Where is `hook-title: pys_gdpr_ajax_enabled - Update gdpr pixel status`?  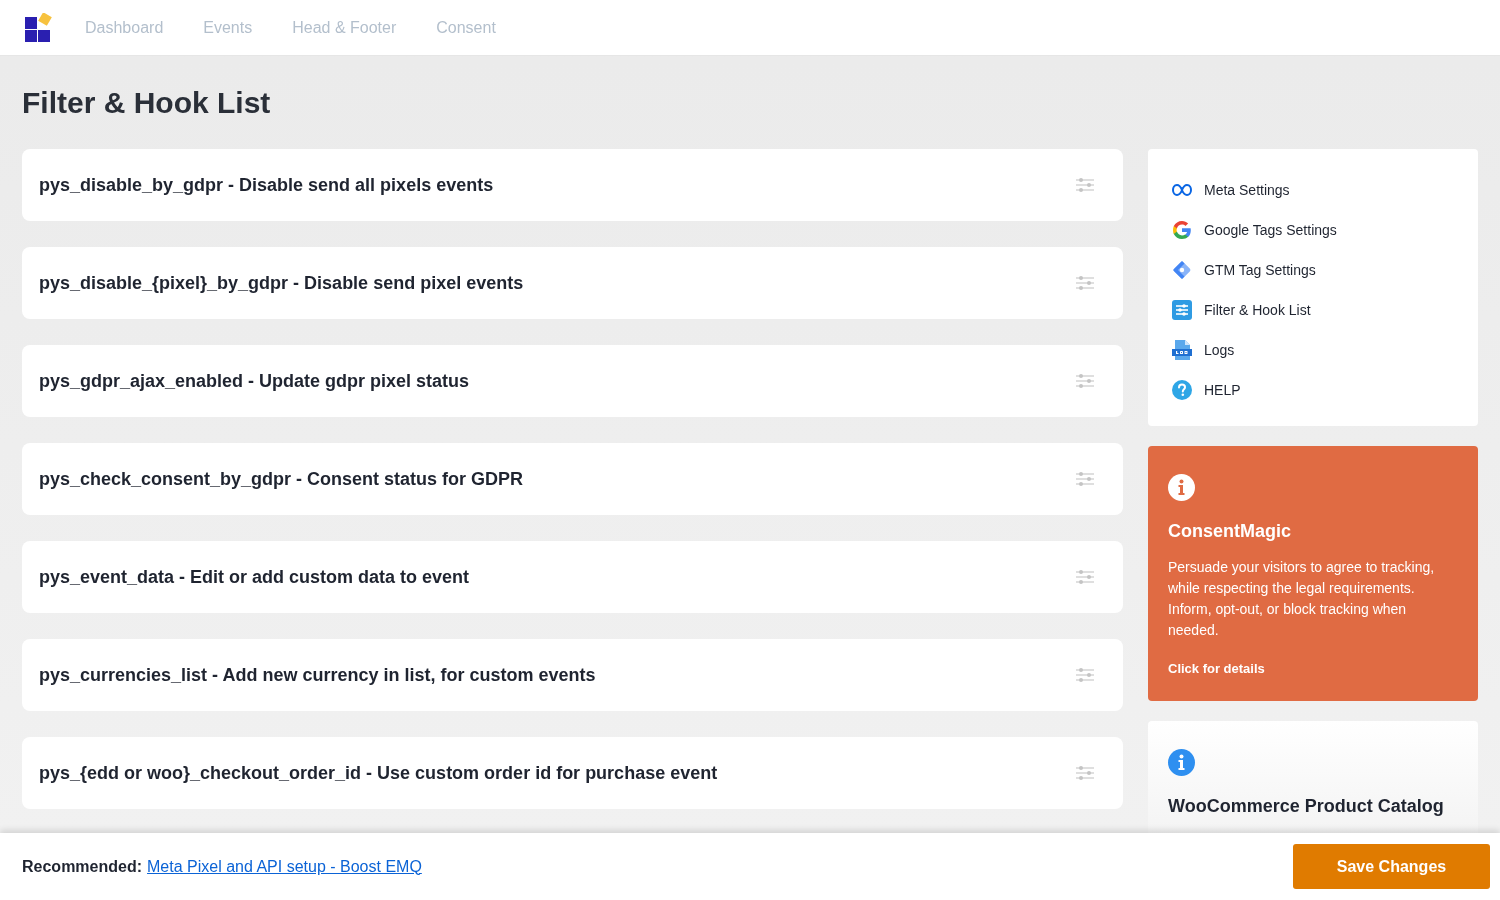
hook-title: pys_gdpr_ajax_enabled - Update gdpr pixel status is located at coordinates (254, 381).